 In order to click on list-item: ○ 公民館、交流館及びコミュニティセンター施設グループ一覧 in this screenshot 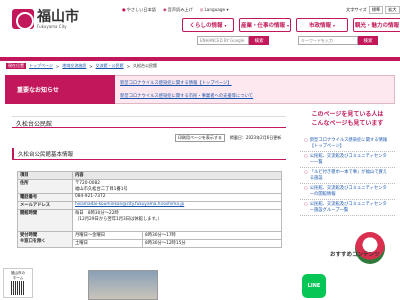, I will do `click(347, 208)`.